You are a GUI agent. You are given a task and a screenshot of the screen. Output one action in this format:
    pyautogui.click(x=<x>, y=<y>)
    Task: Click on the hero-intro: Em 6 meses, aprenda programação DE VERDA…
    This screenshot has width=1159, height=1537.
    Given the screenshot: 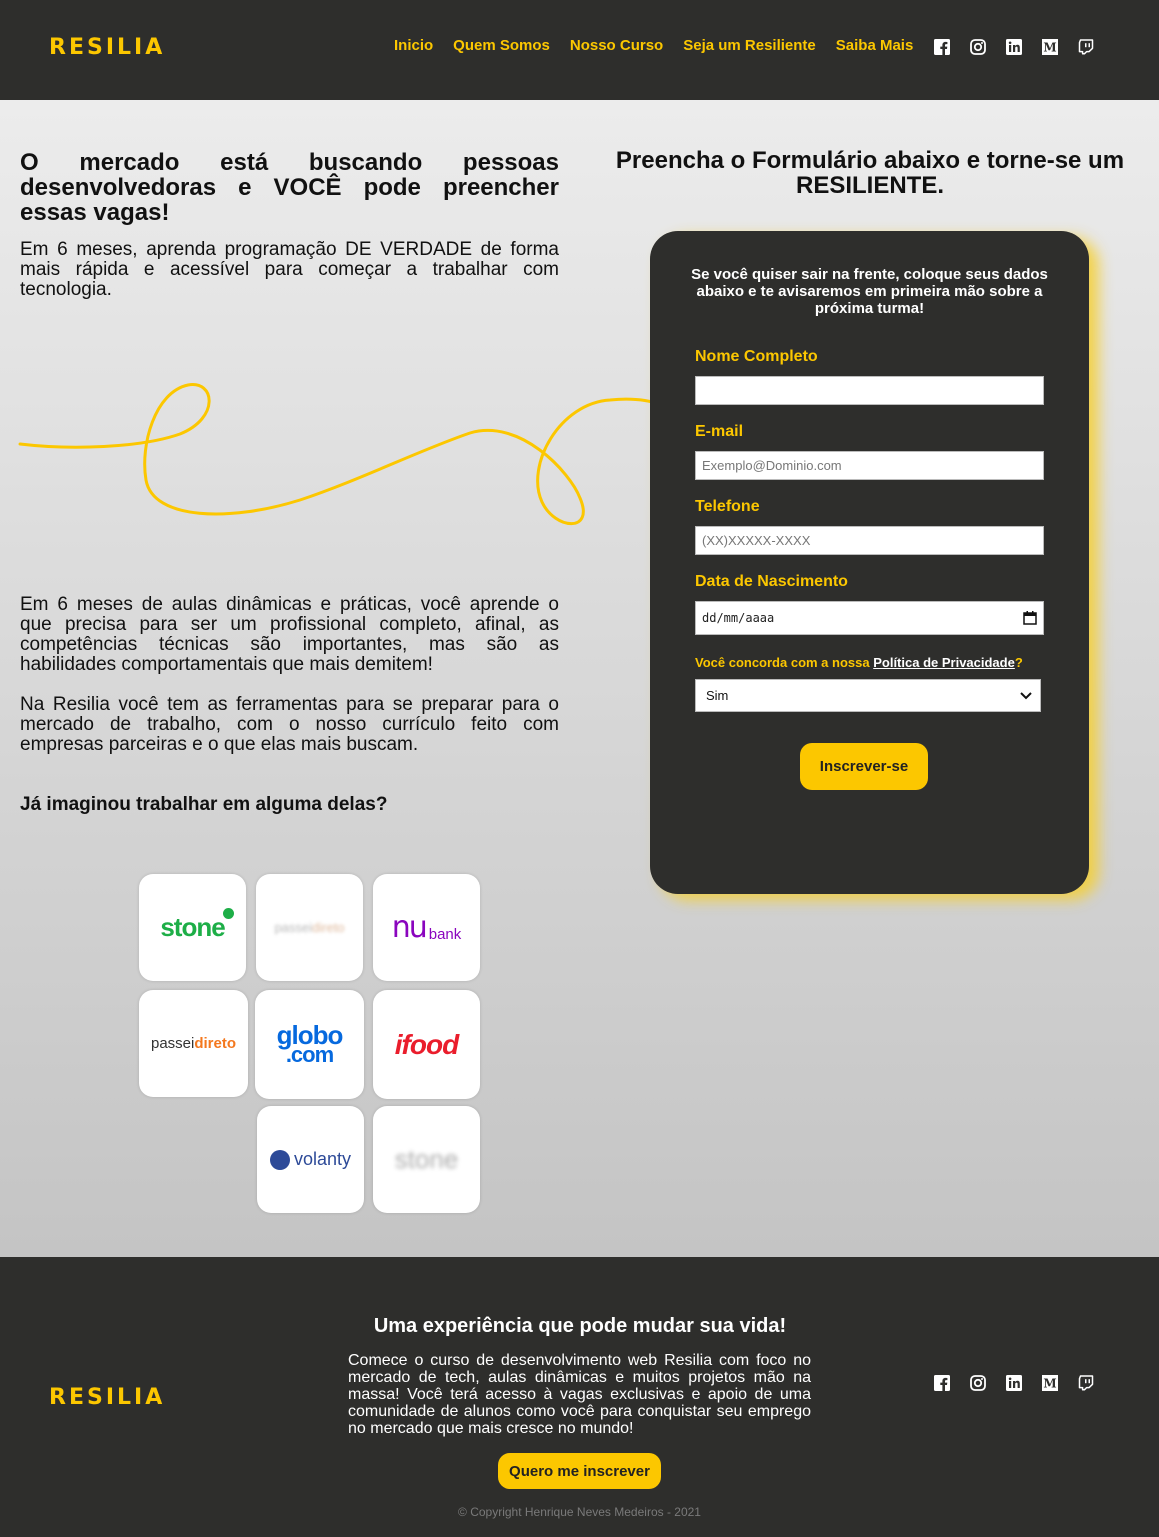 What is the action you would take?
    pyautogui.click(x=289, y=269)
    